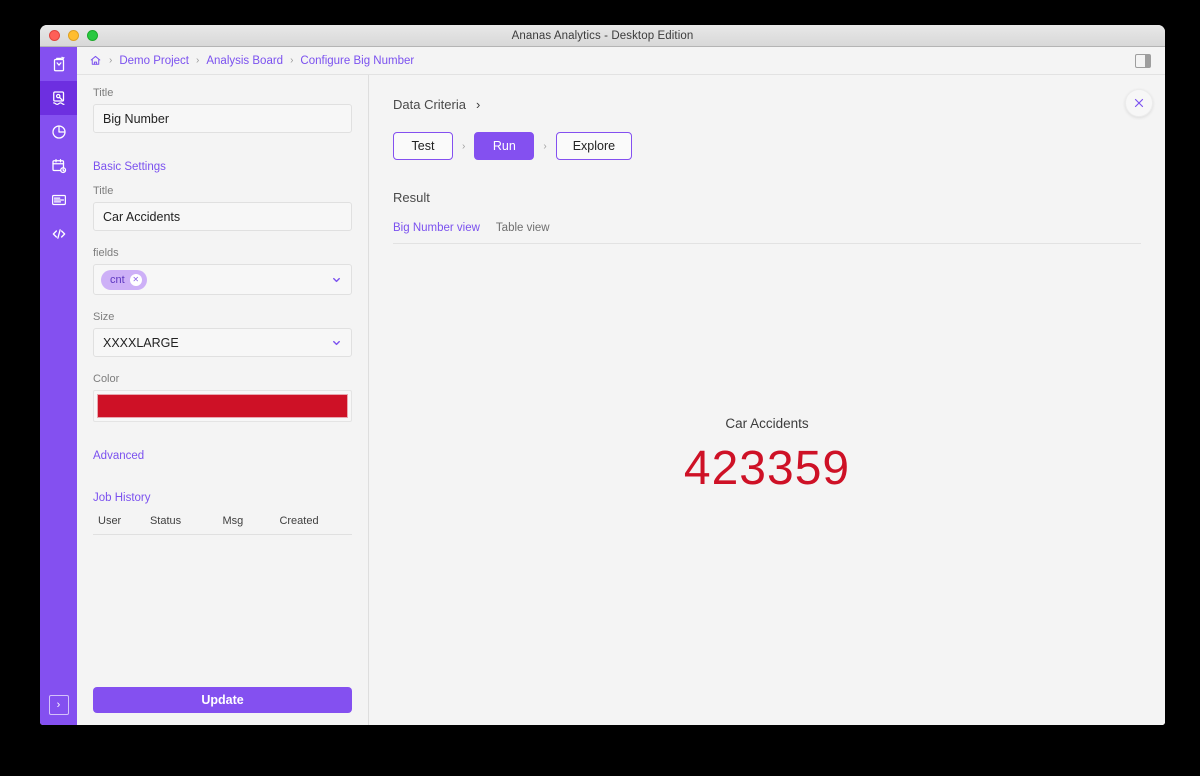 Image resolution: width=1200 pixels, height=776 pixels. Describe the element at coordinates (135, 279) in the screenshot. I see `remove-chip-icon: ✕` at that location.